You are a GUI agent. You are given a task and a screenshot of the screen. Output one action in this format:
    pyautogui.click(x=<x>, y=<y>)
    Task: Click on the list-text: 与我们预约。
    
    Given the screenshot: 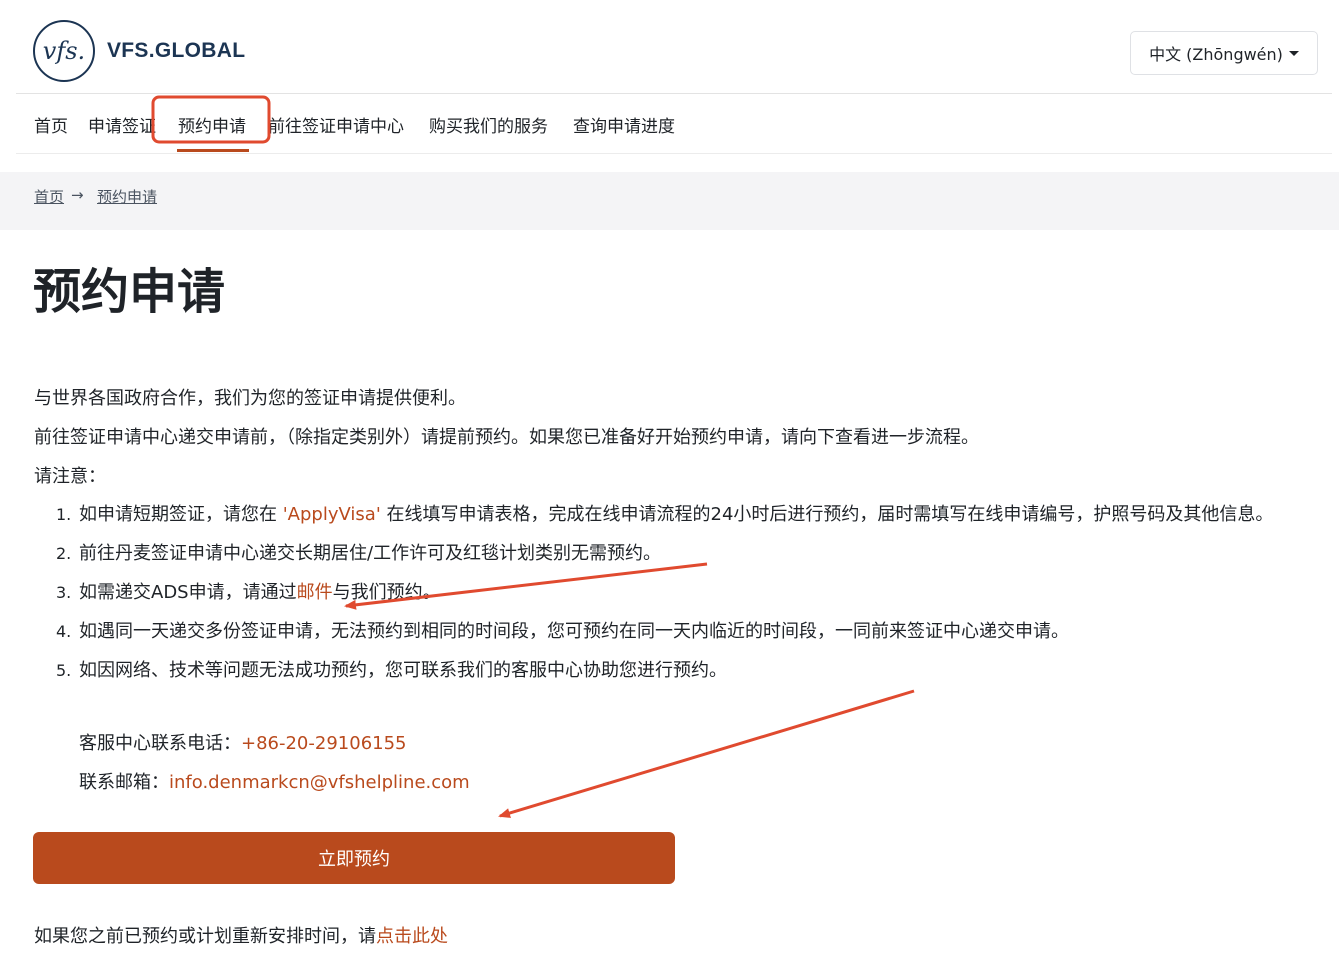 What is the action you would take?
    pyautogui.click(x=386, y=592)
    